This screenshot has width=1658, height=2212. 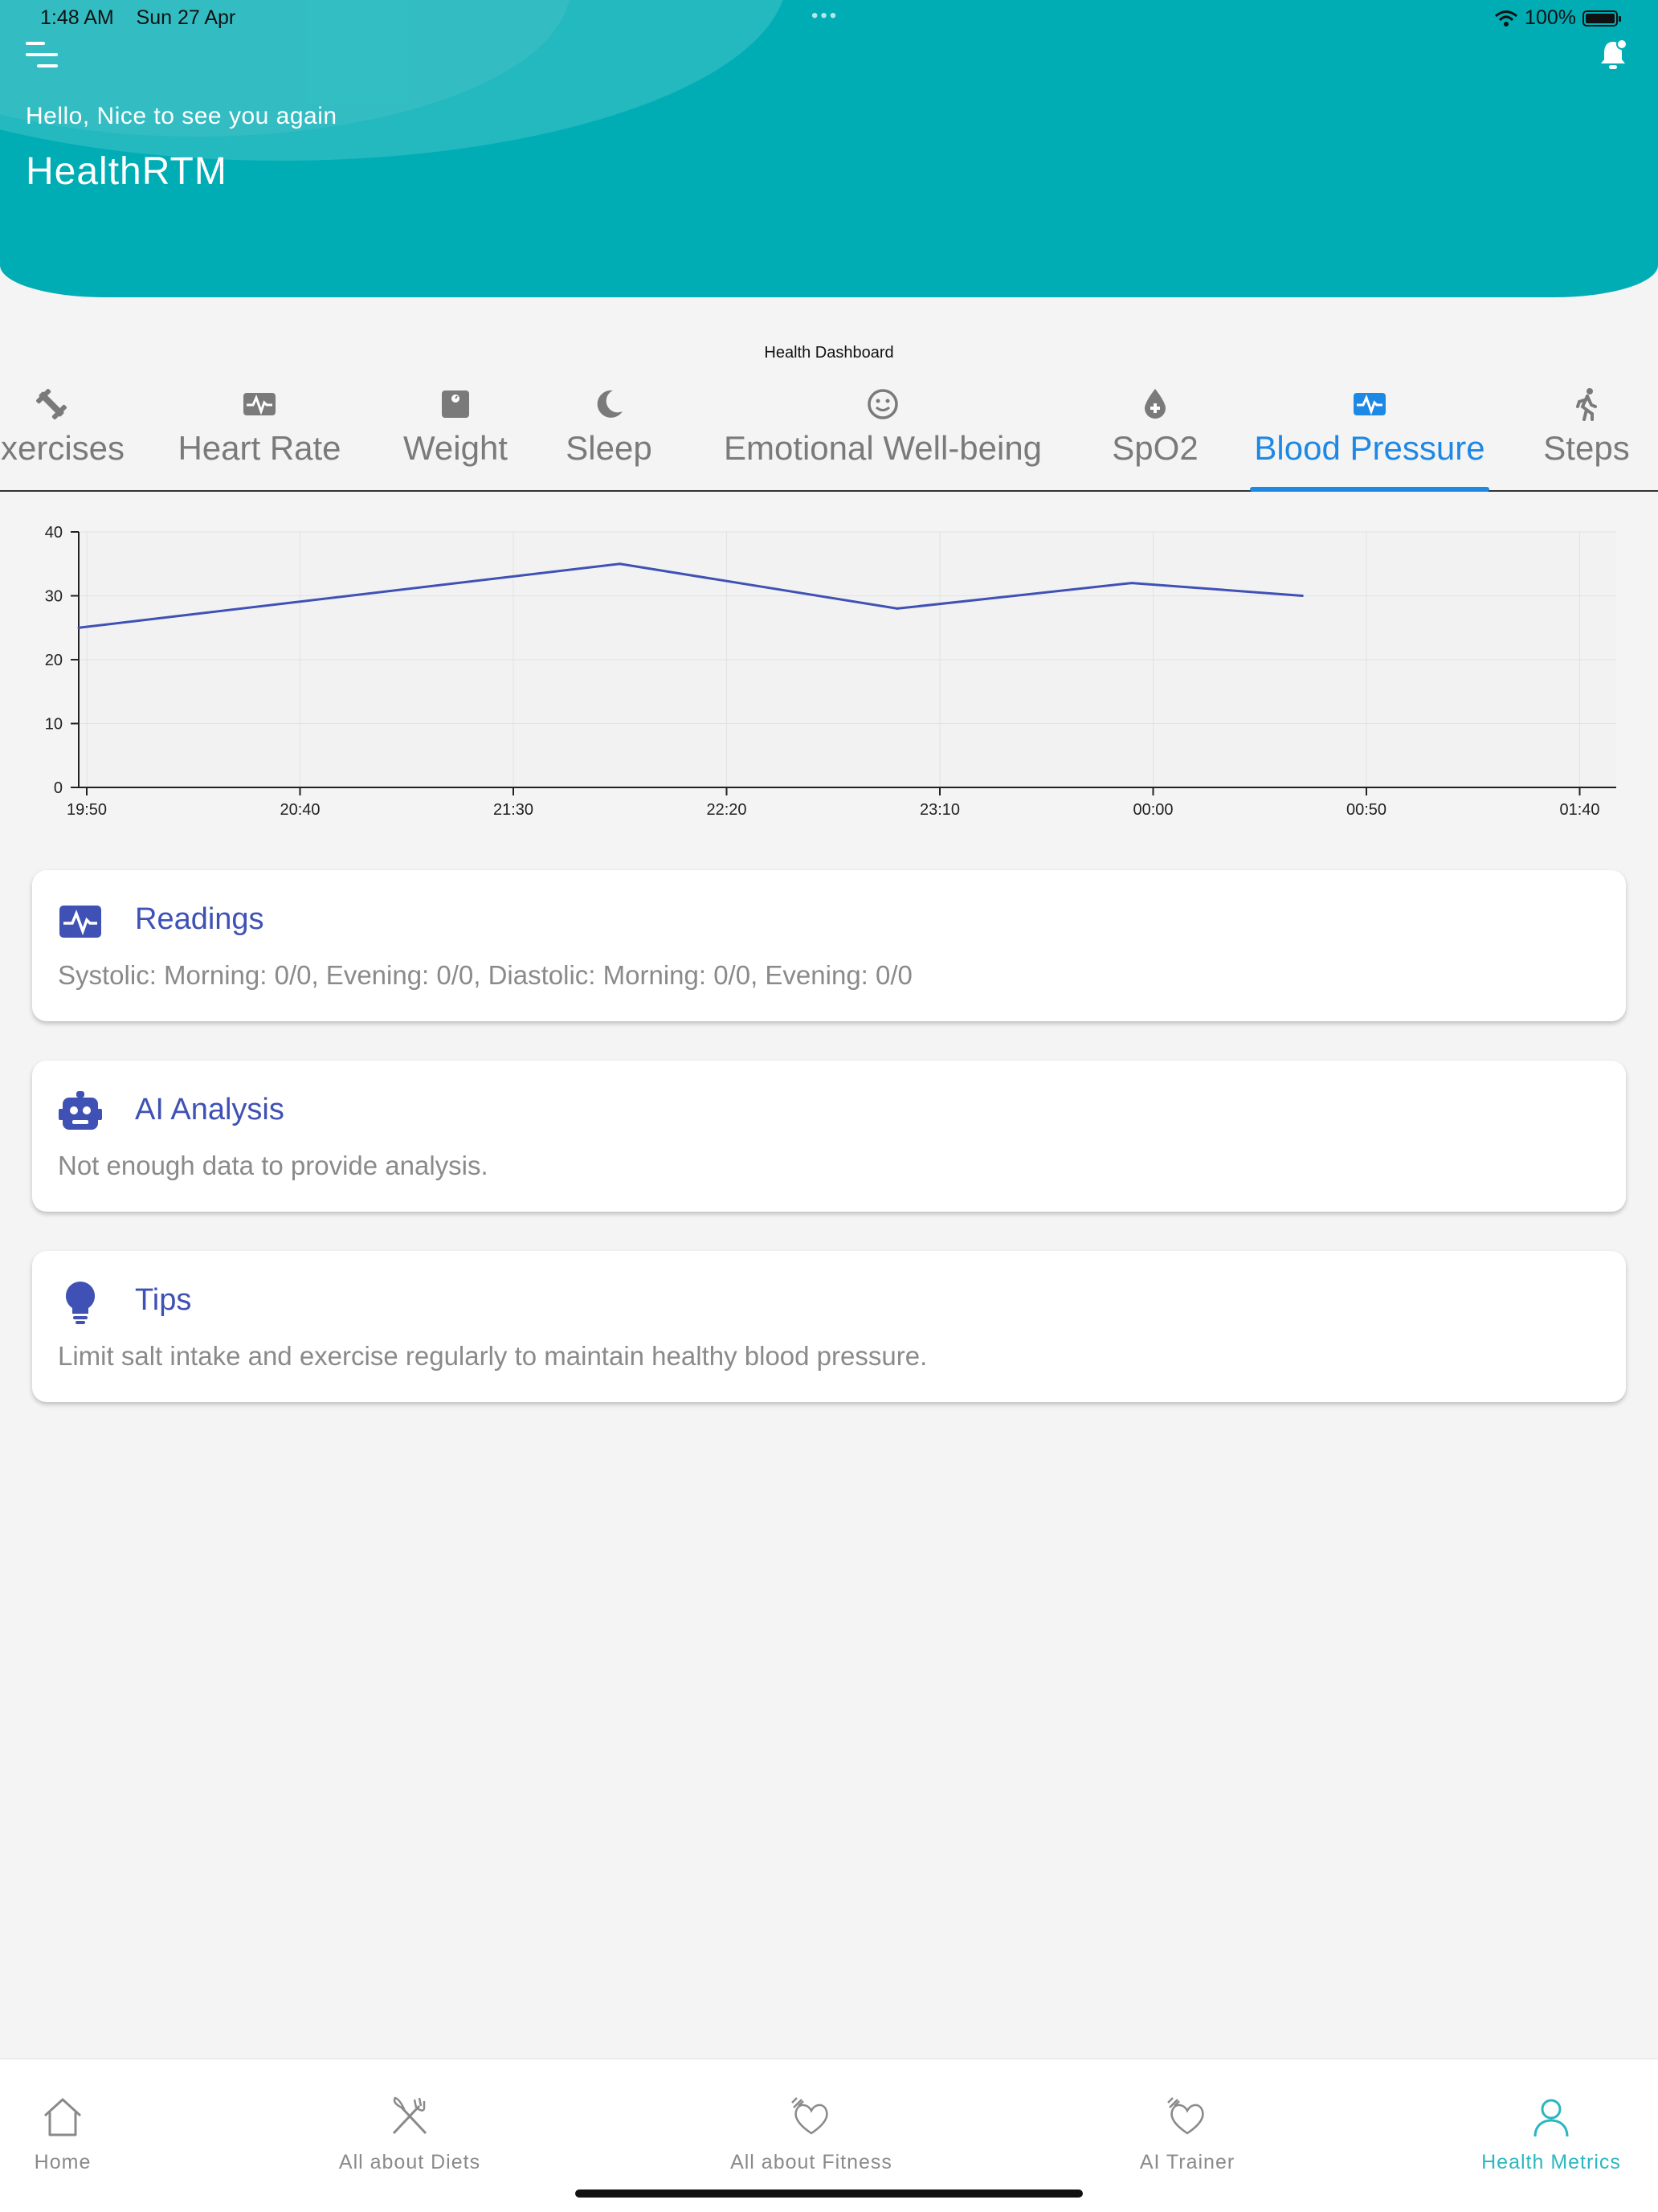 What do you see at coordinates (181, 116) in the screenshot?
I see `greeting-text: Hello, Nice to see you again` at bounding box center [181, 116].